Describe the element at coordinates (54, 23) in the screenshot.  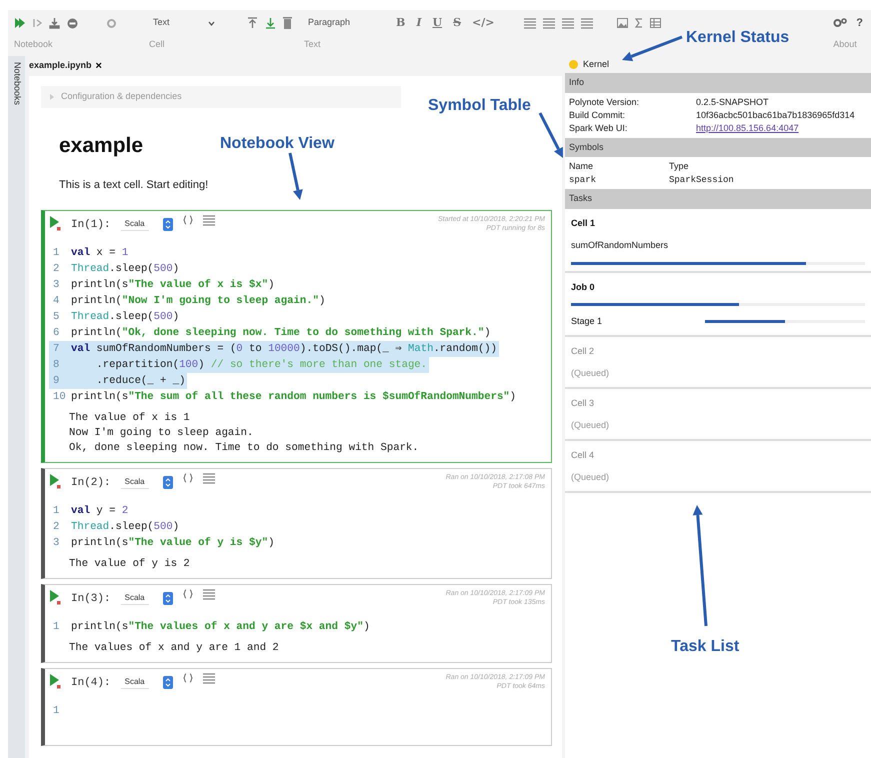
I see `download-icon` at that location.